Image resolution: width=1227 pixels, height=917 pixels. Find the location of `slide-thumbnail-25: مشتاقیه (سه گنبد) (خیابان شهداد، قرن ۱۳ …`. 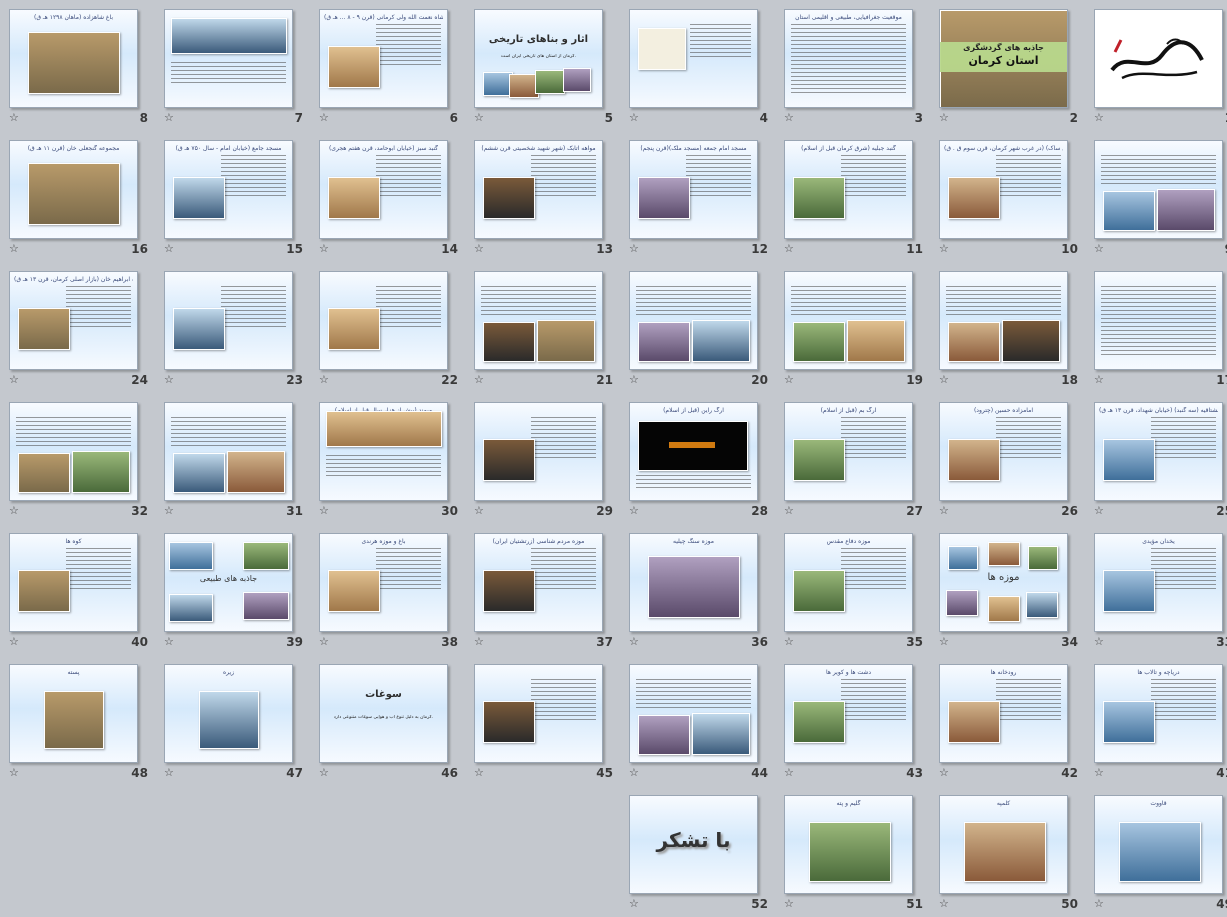

slide-thumbnail-25: مشتاقیه (سه گنبد) (خیابان شهداد، قرن ۱۳ … is located at coordinates (1156, 458).